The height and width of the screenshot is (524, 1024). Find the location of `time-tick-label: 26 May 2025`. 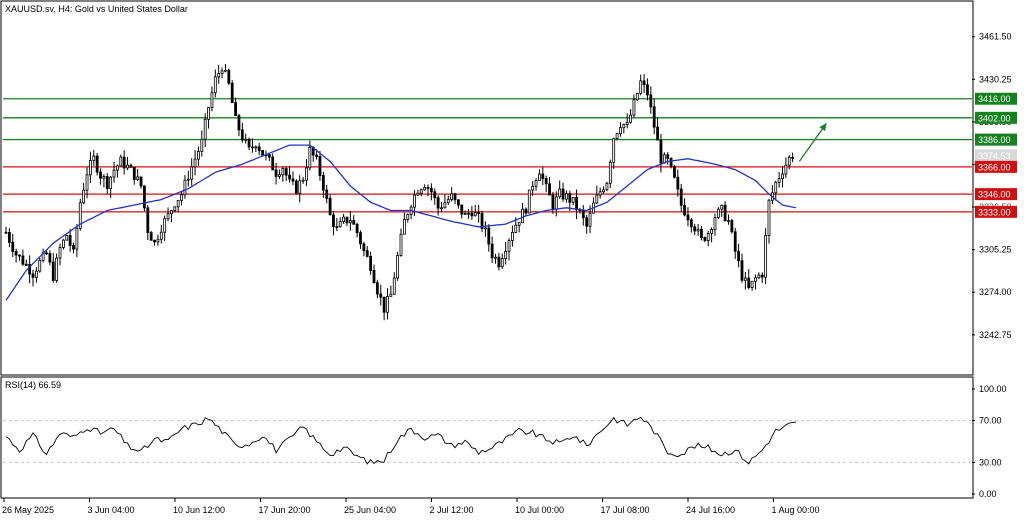

time-tick-label: 26 May 2025 is located at coordinates (28, 510).